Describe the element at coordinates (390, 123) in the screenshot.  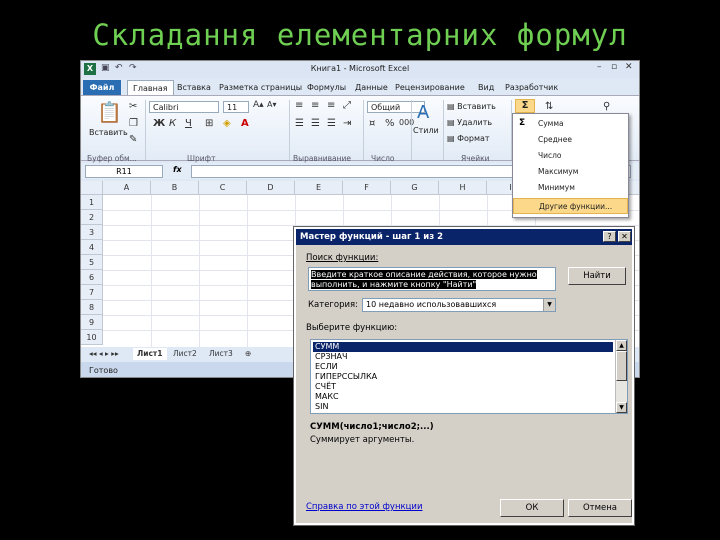
I see `percent-icon: %` at that location.